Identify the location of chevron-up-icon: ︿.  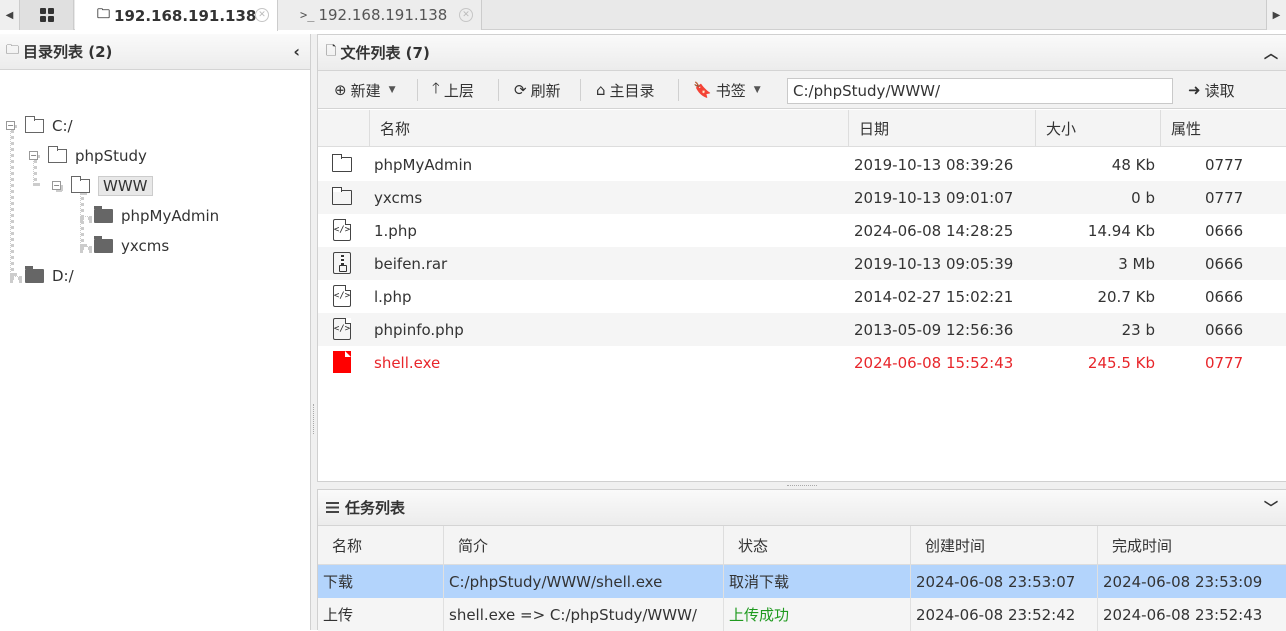
(1271, 53).